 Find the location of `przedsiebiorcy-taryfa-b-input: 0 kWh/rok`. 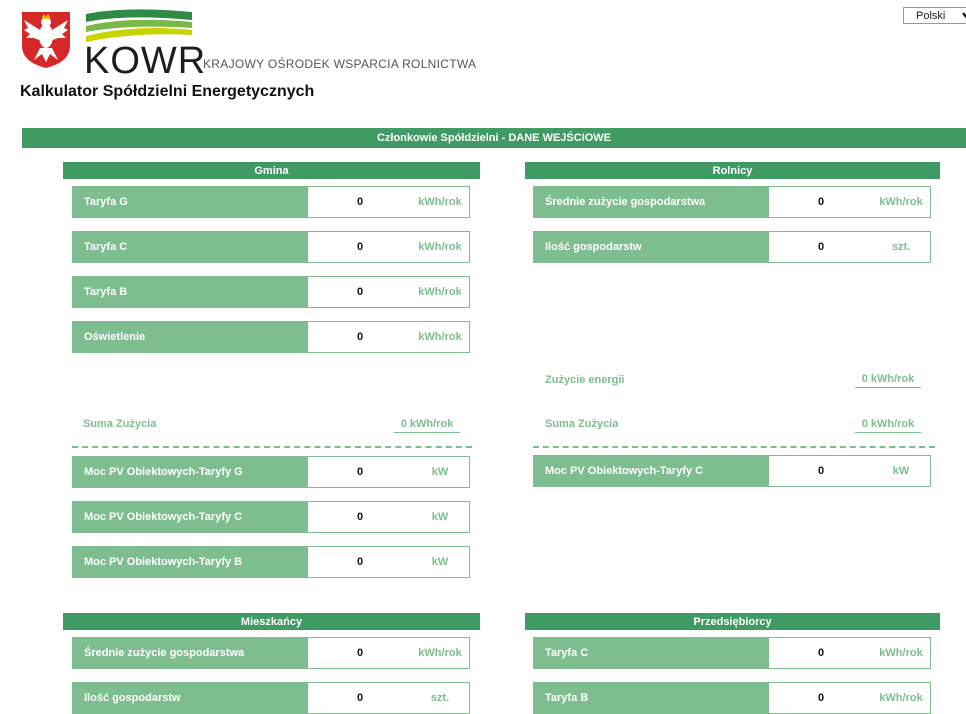

przedsiebiorcy-taryfa-b-input: 0 kWh/rok is located at coordinates (850, 698).